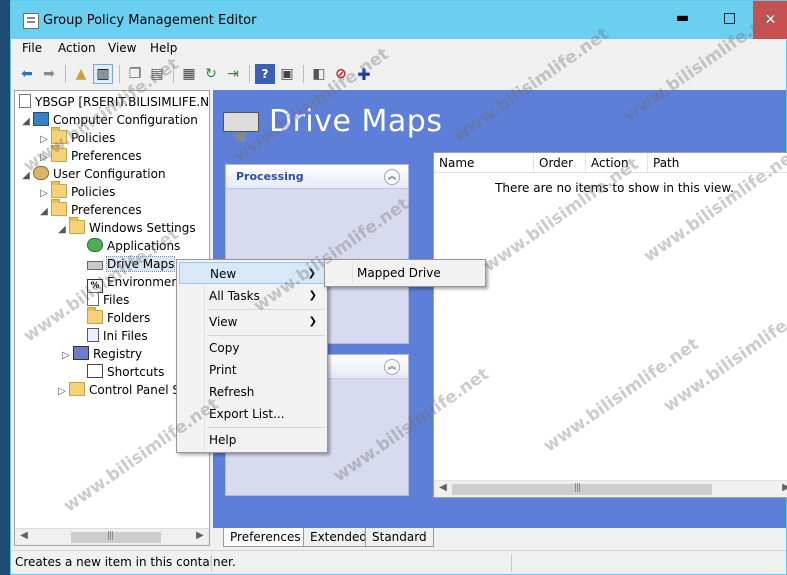 This screenshot has width=787, height=575. What do you see at coordinates (126, 283) in the screenshot?
I see `tree-item-environment: % Environmen` at bounding box center [126, 283].